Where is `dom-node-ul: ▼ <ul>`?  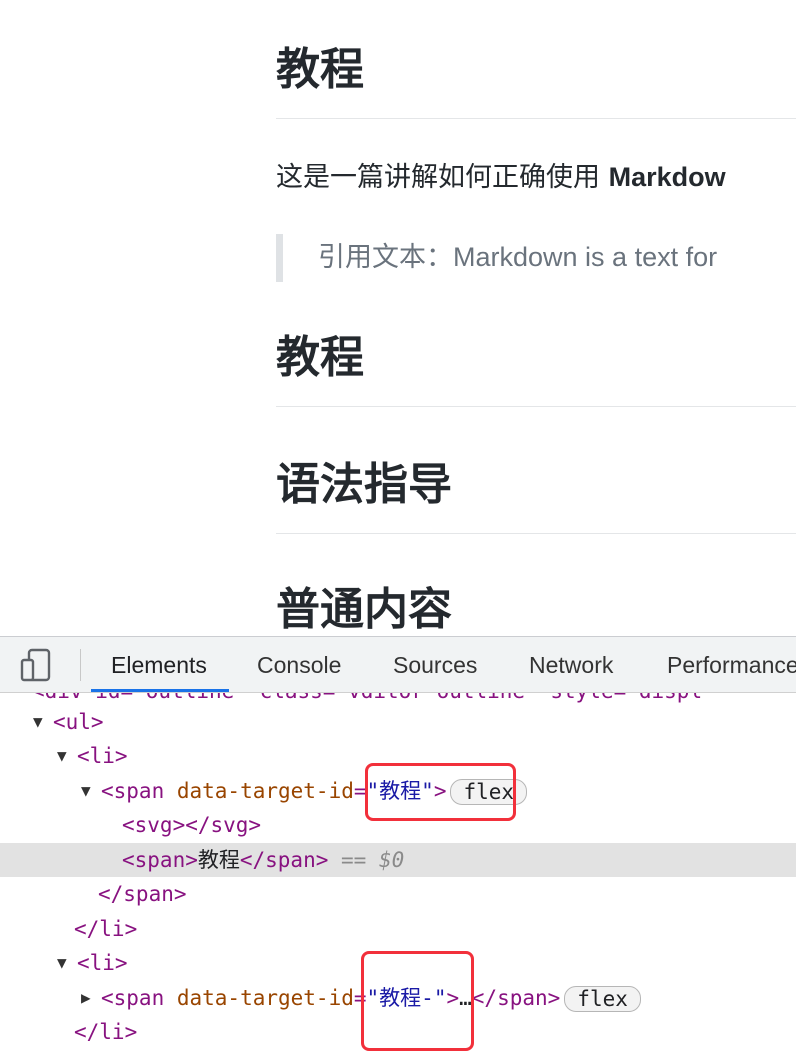
dom-node-ul: ▼ <ul> is located at coordinates (398, 722).